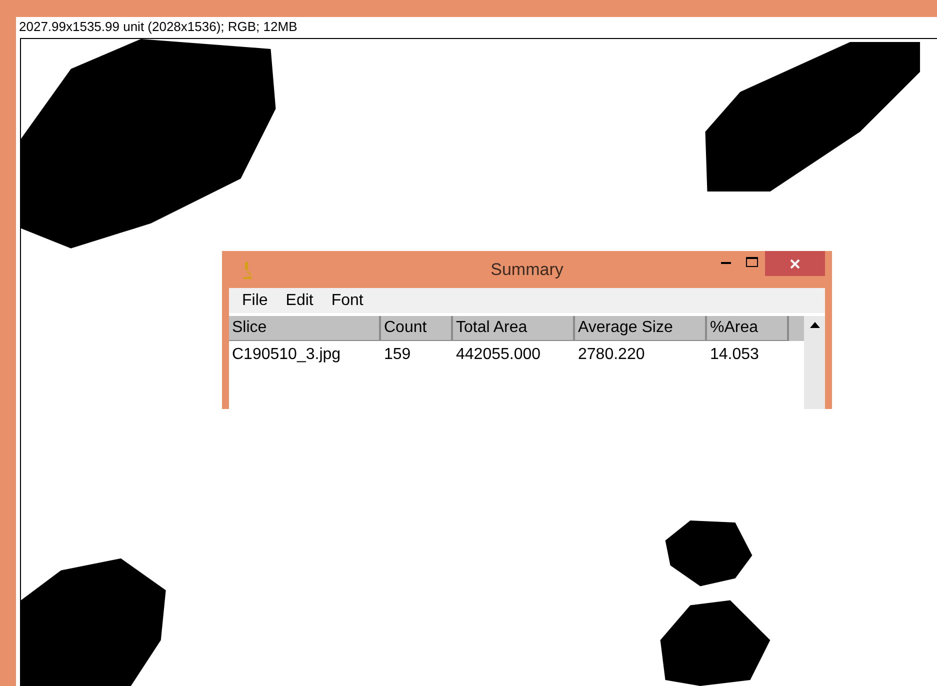 The height and width of the screenshot is (686, 937). I want to click on window-title: Summary, so click(527, 269).